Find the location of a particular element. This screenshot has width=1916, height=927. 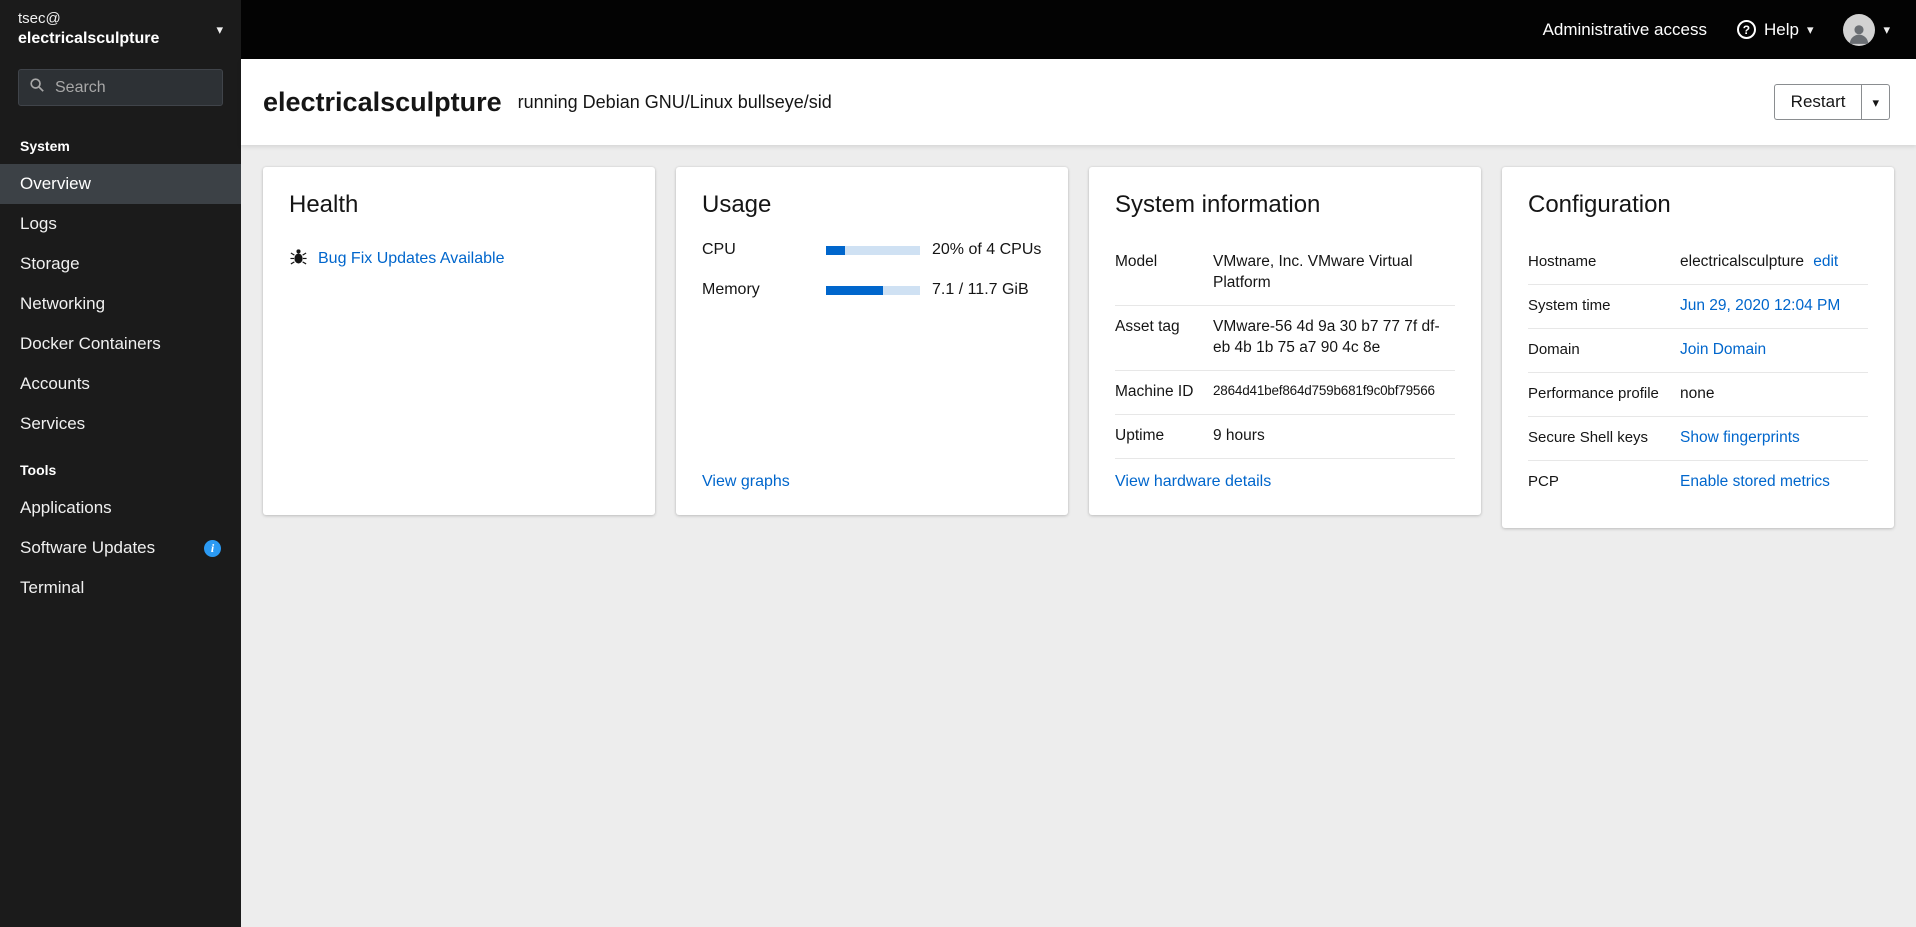

restart-dropdown-toggle: ▾ is located at coordinates (1875, 102).